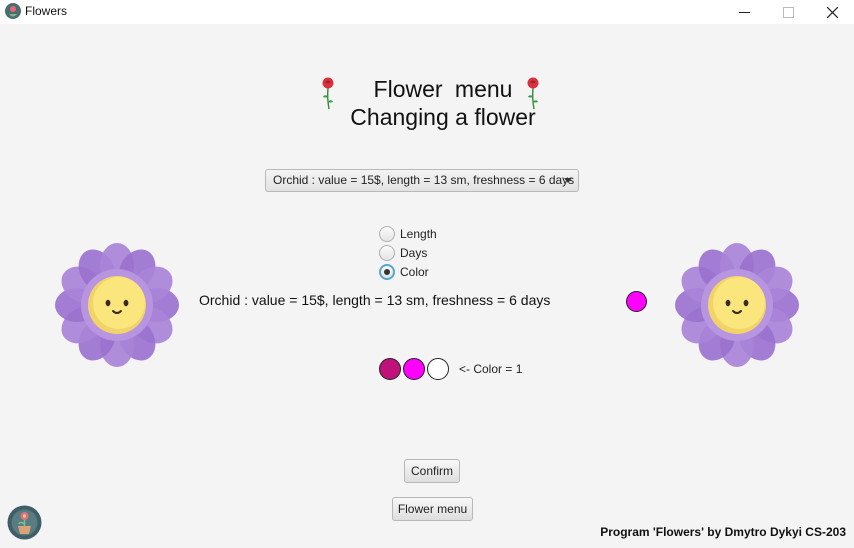 The width and height of the screenshot is (854, 548). I want to click on credit-text: Program 'Flowers' by Dmytro Dykyi CS-203, so click(723, 532).